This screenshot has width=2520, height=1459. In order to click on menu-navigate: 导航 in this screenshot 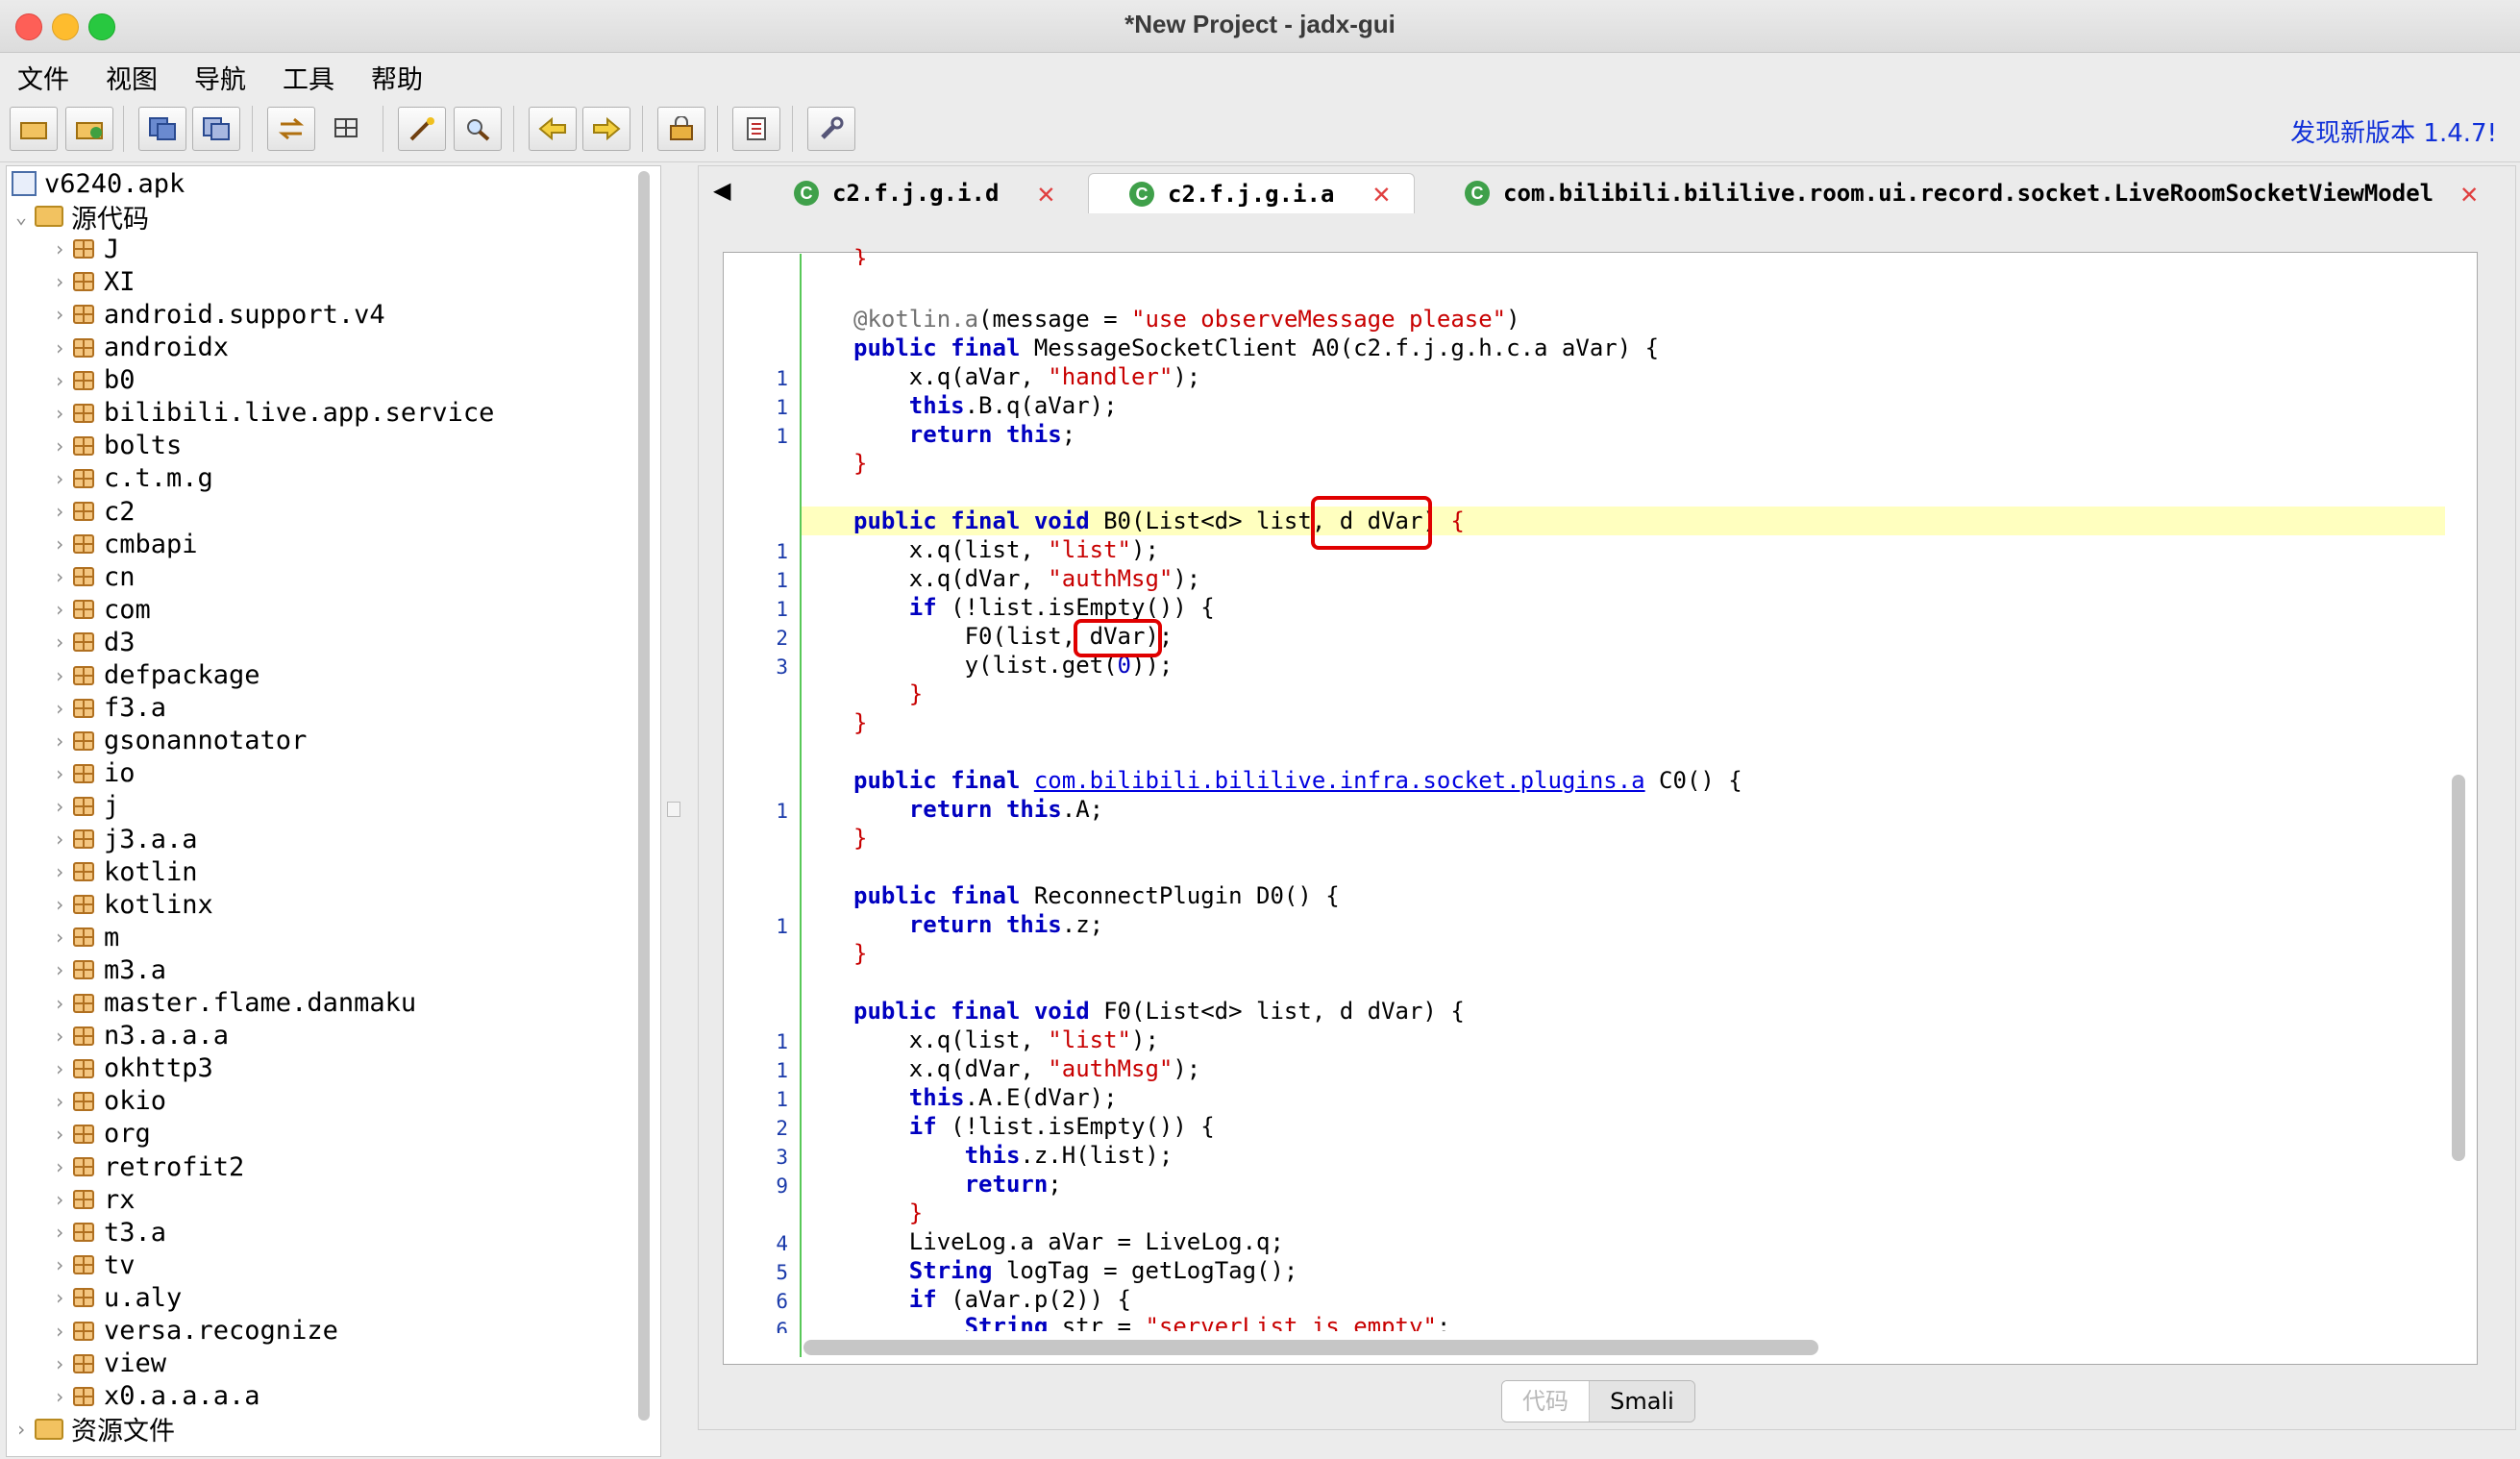, I will do `click(220, 77)`.